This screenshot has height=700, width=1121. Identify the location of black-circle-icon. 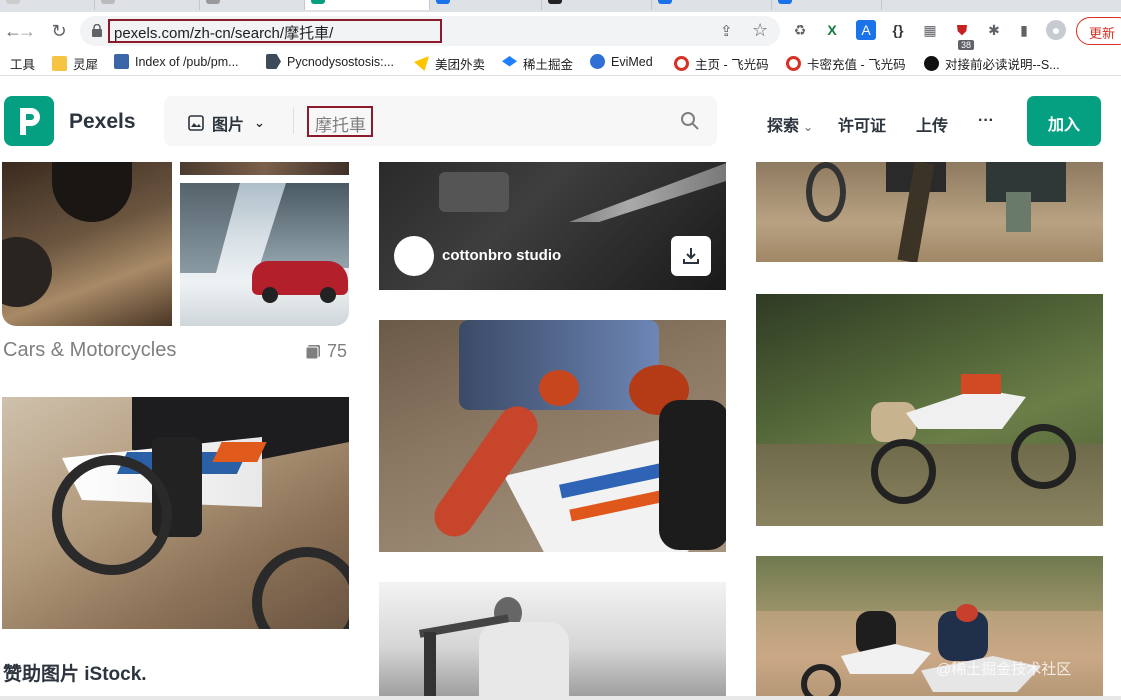
(931, 63).